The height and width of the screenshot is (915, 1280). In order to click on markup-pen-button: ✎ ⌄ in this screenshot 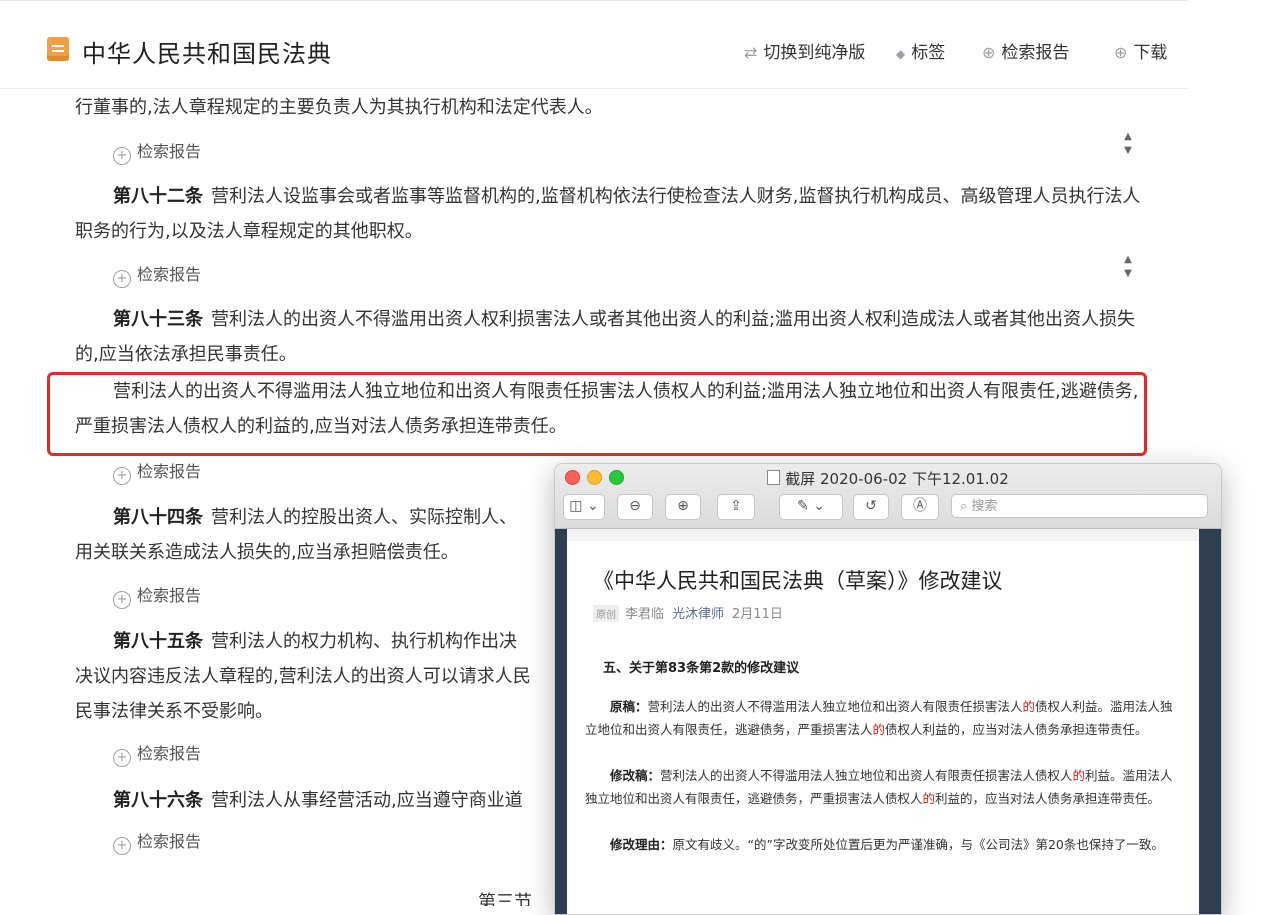, I will do `click(811, 507)`.